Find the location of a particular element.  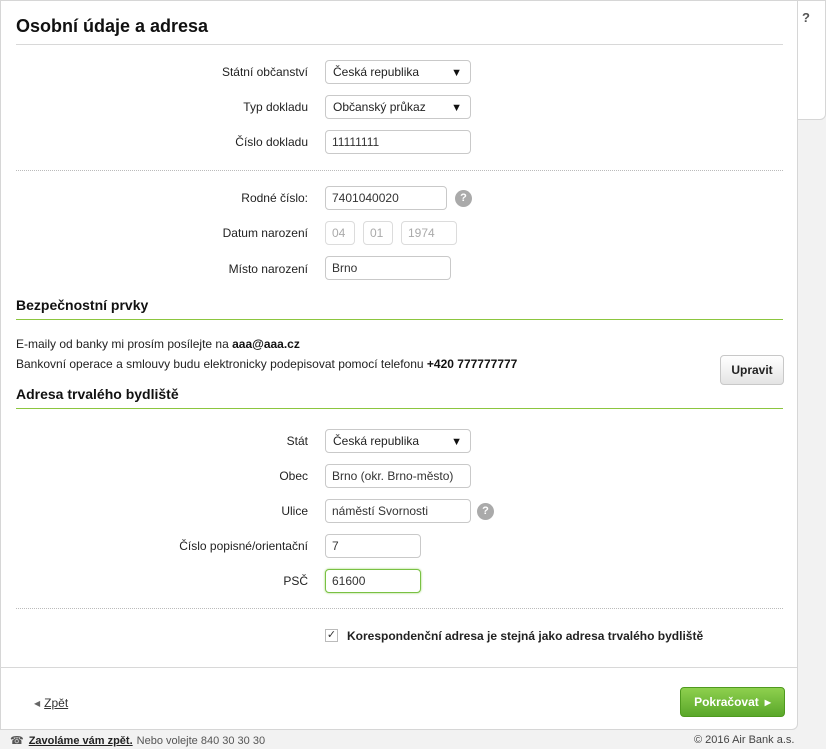

street-help-icon: ? is located at coordinates (485, 511).